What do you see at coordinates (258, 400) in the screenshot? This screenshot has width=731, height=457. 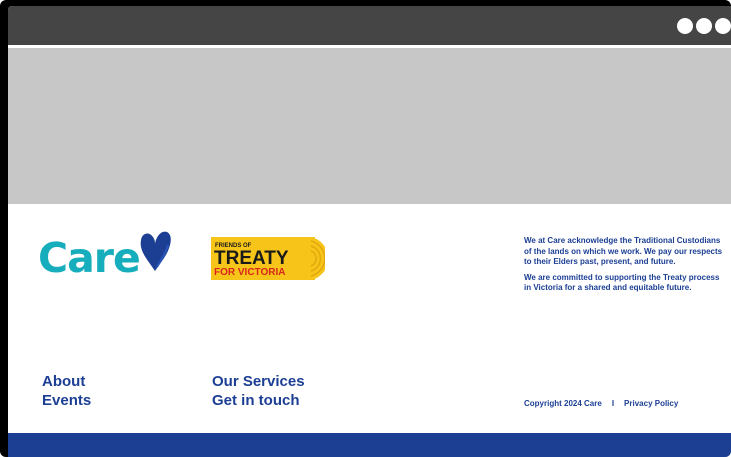 I see `footer-link-get-in-touch: Get in touch` at bounding box center [258, 400].